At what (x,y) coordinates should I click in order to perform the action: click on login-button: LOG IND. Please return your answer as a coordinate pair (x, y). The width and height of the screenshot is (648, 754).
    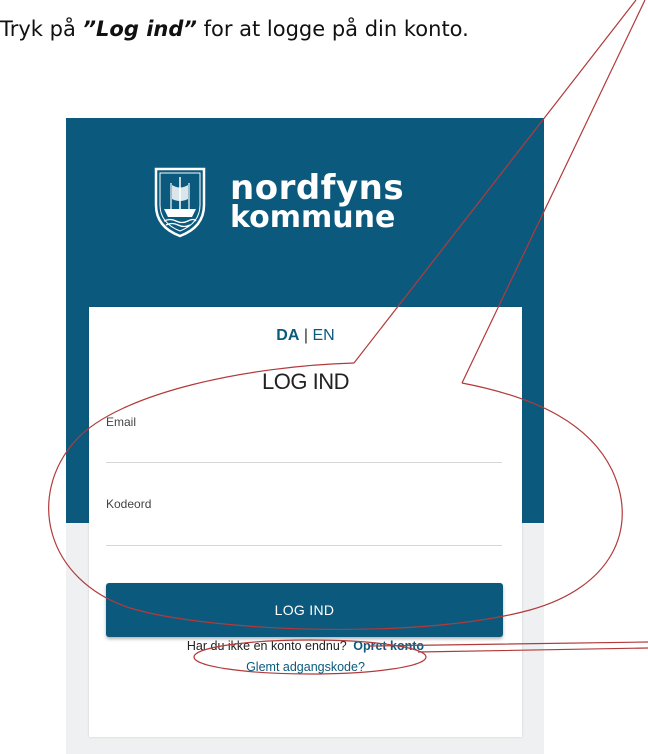
    Looking at the image, I should click on (304, 610).